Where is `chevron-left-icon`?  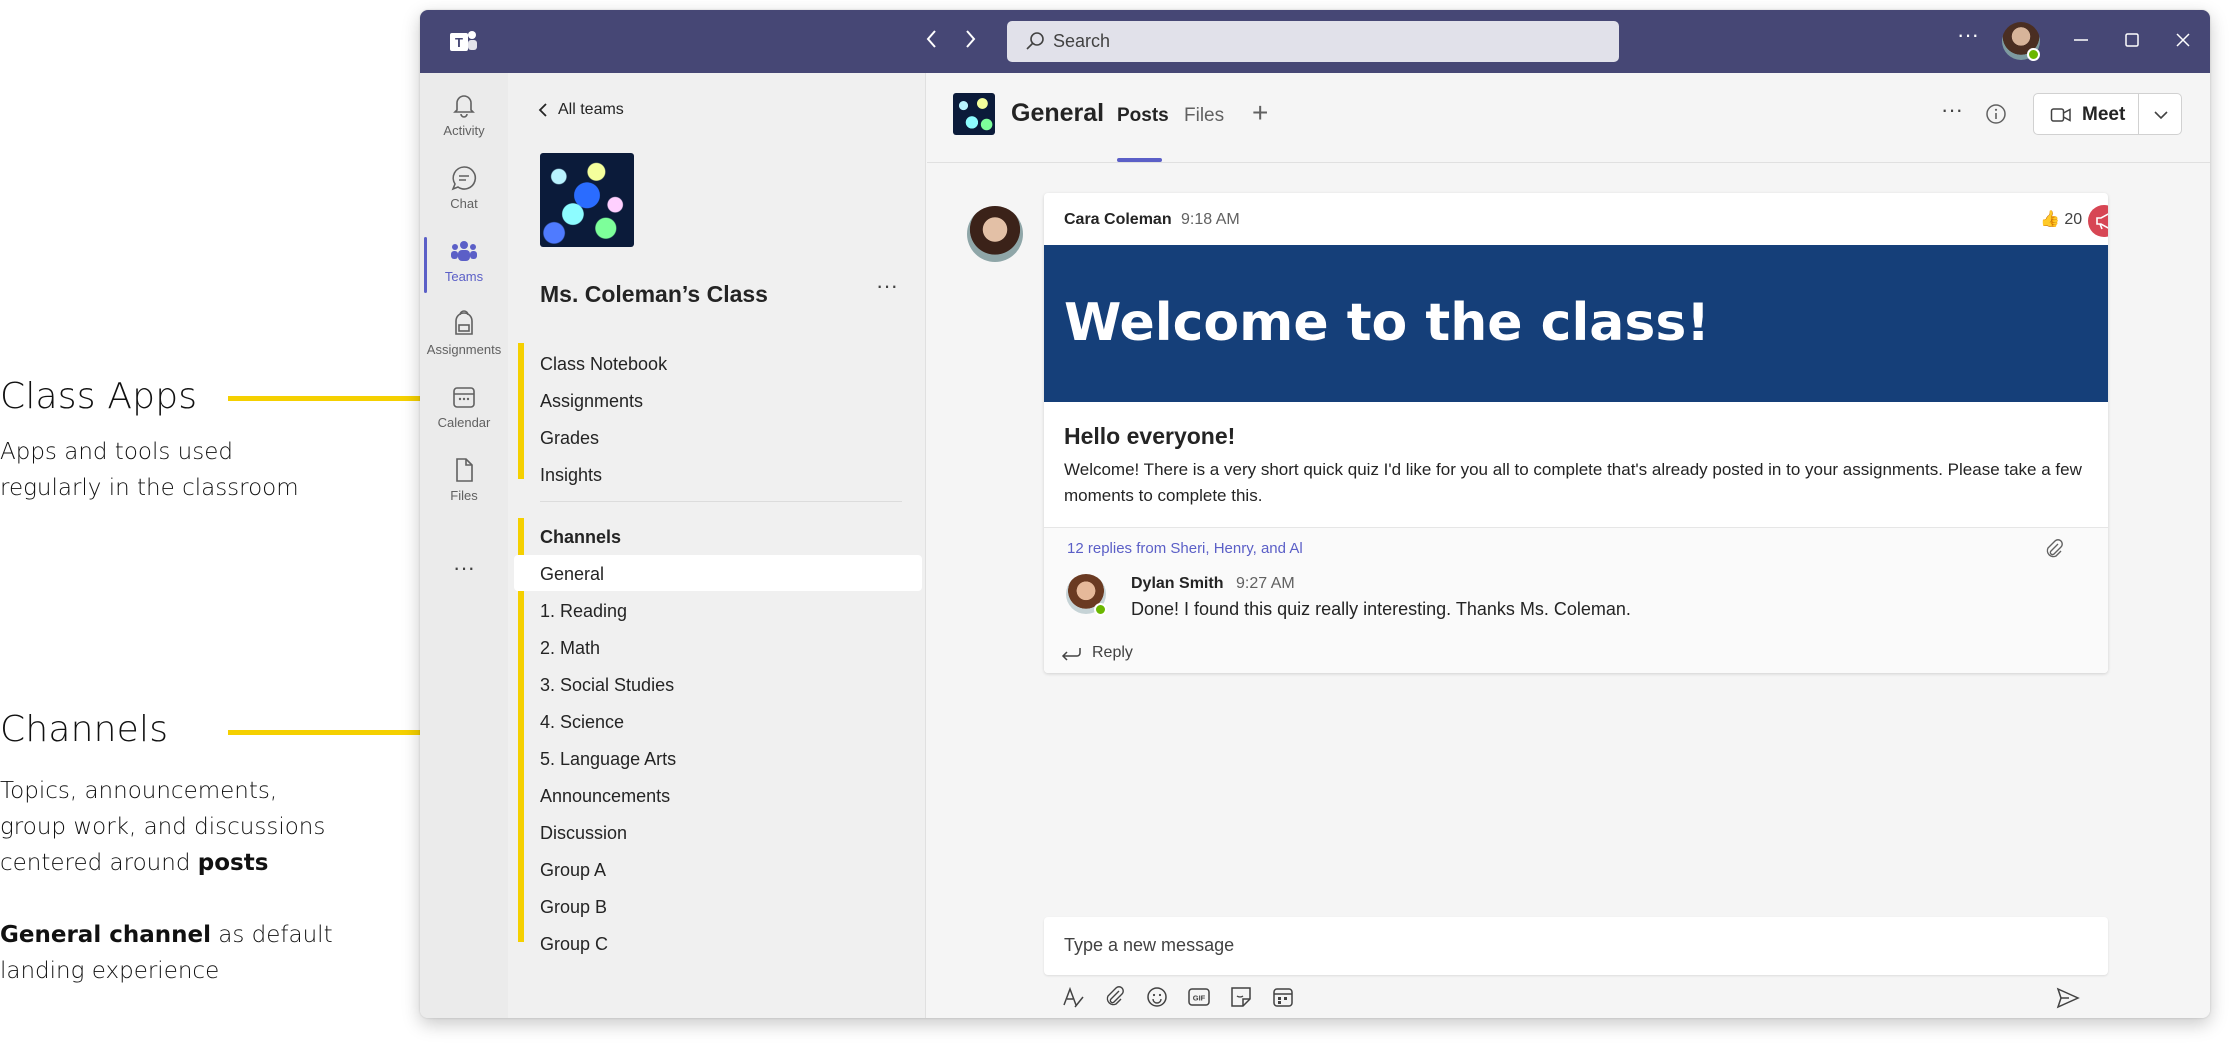
chevron-left-icon is located at coordinates (542, 110).